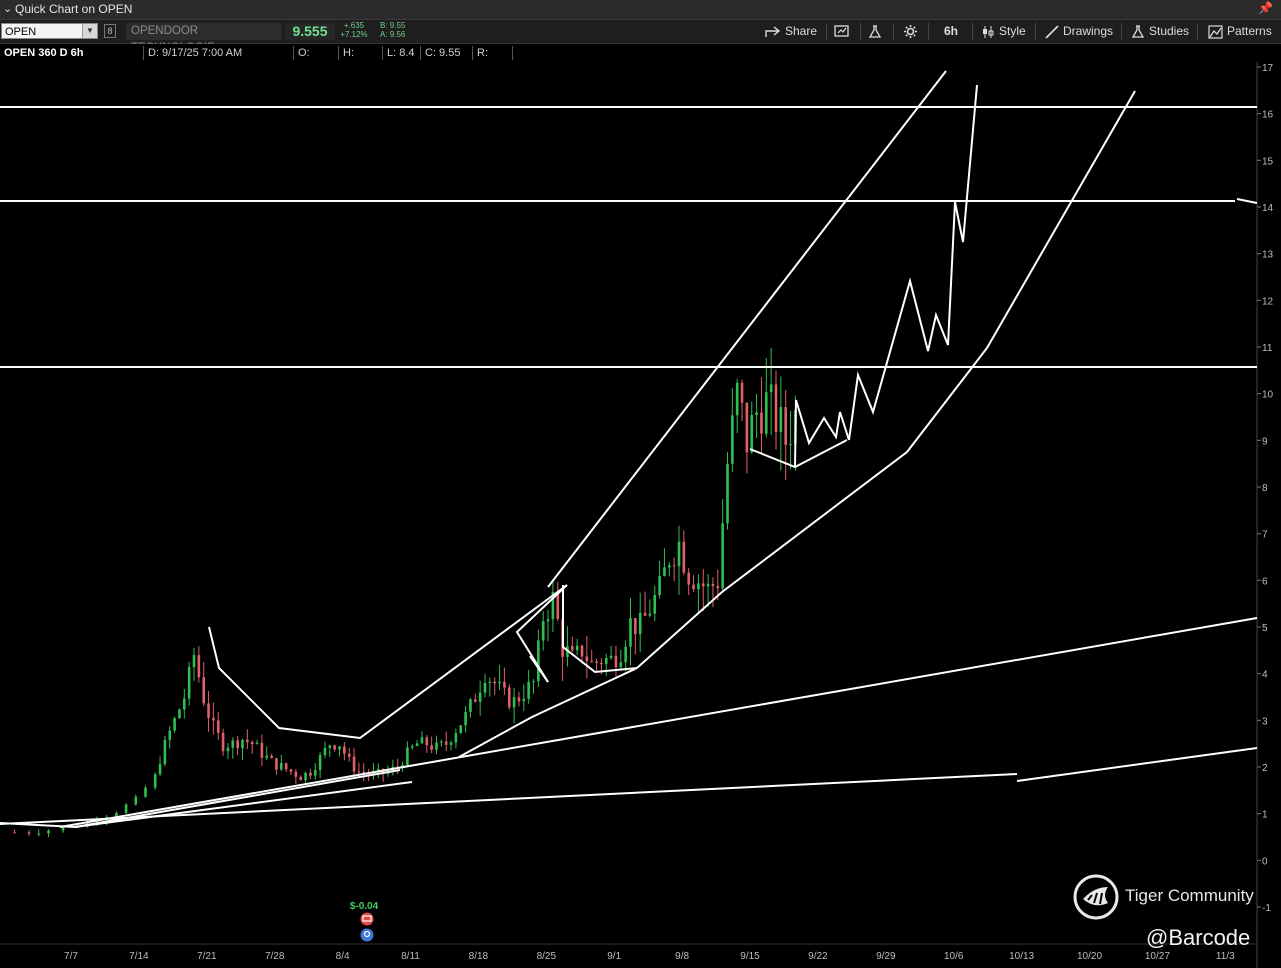 The width and height of the screenshot is (1281, 968). Describe the element at coordinates (1268, 208) in the screenshot. I see `price-tick-label: 14` at that location.